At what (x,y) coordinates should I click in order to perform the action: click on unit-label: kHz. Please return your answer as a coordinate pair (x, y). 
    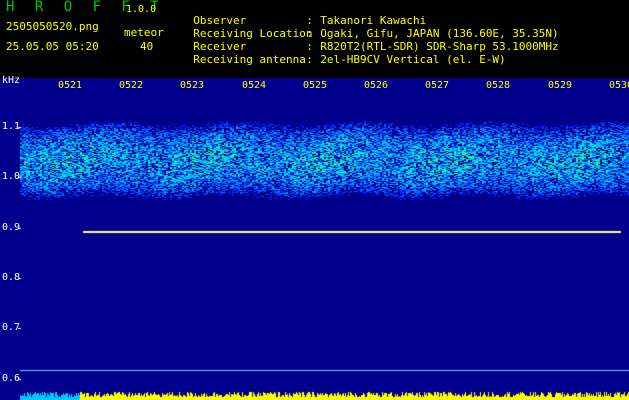
    Looking at the image, I should click on (11, 80).